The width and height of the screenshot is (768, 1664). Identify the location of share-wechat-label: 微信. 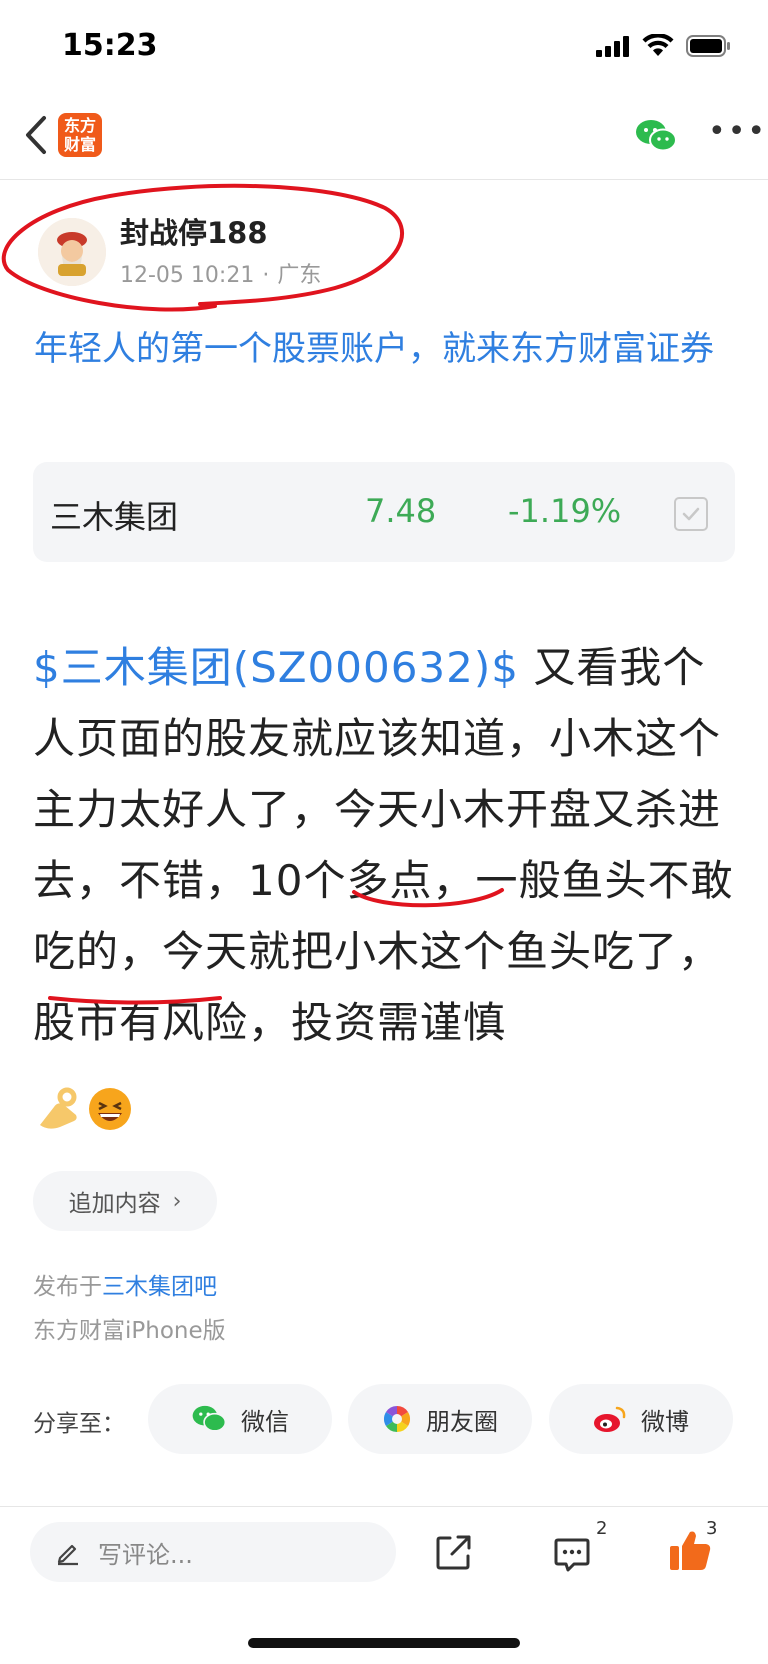
(265, 1421).